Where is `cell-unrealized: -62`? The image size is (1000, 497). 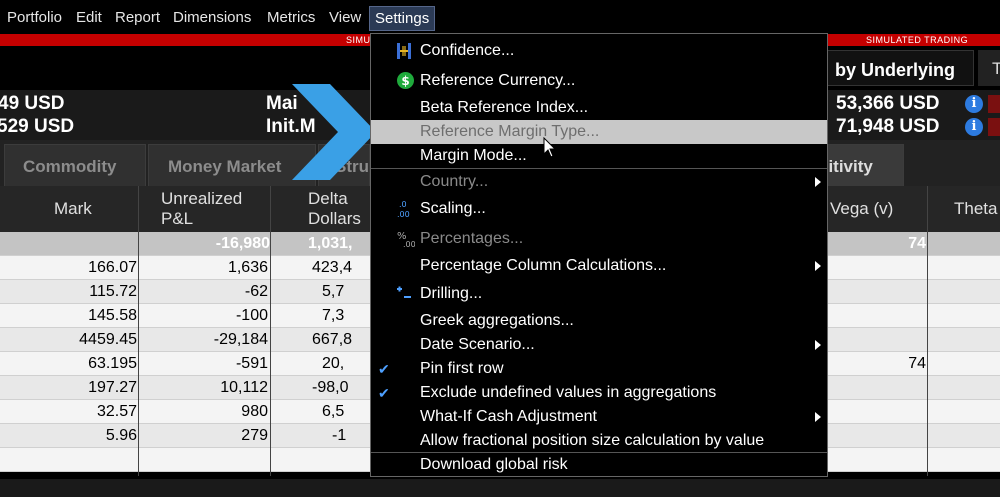 cell-unrealized: -62 is located at coordinates (256, 291).